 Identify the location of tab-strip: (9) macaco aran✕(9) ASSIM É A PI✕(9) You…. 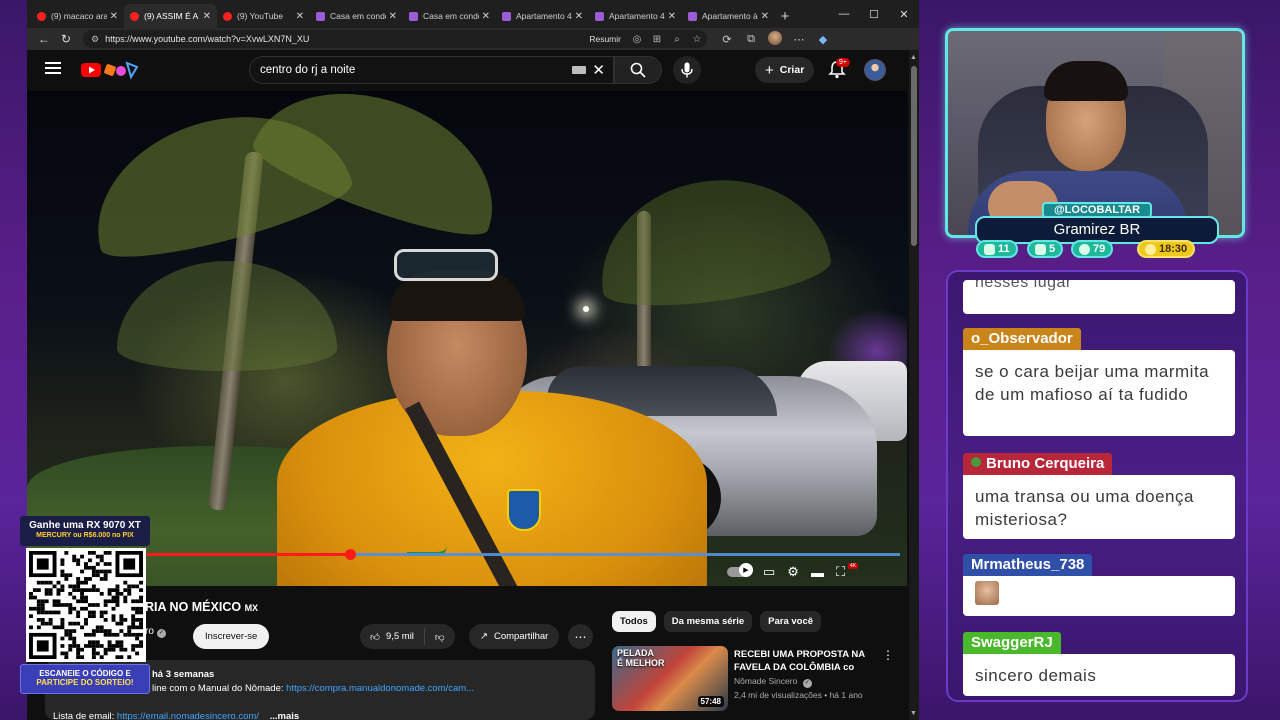
(473, 14).